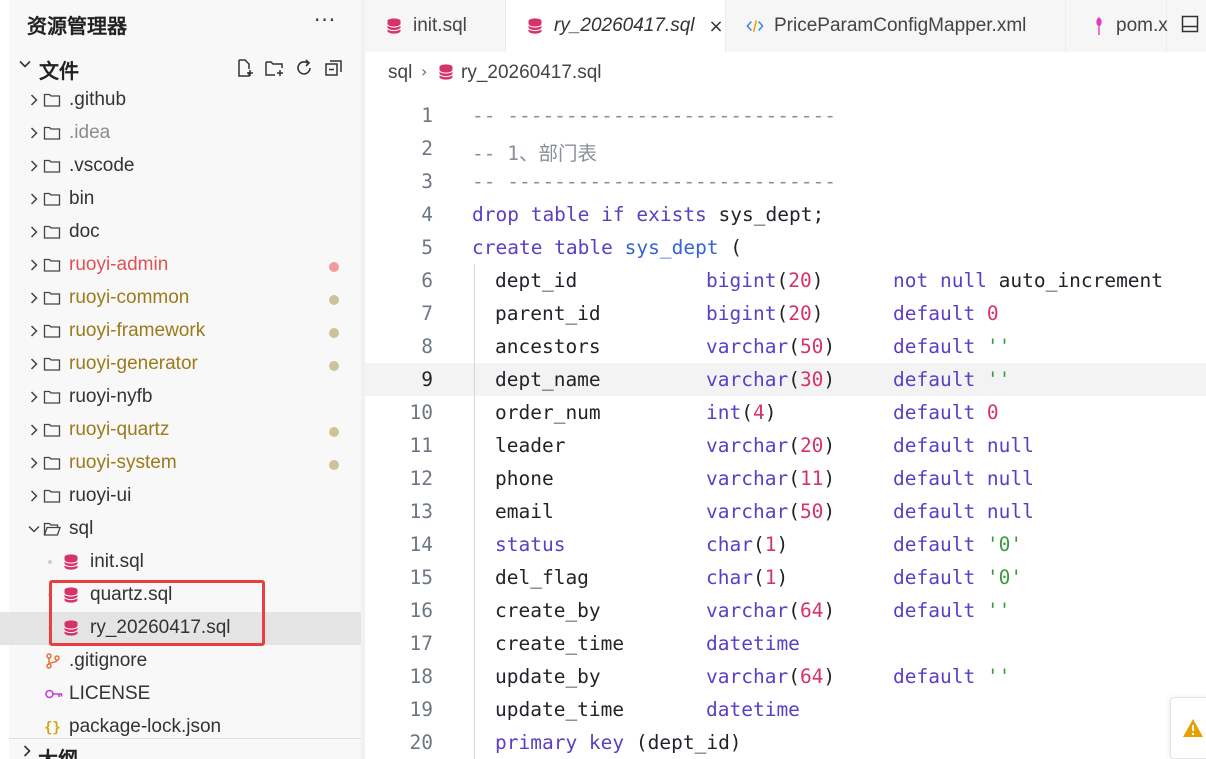  I want to click on tree-item: .vscode, so click(180, 166).